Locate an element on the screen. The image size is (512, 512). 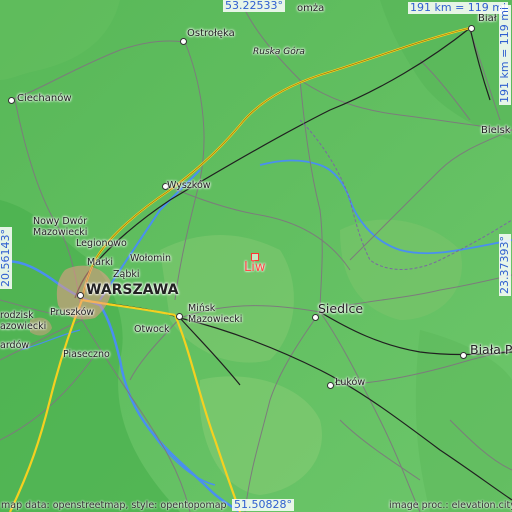
place-label-nowy-dwor-1: Nowy Dwór is located at coordinates (60, 221).